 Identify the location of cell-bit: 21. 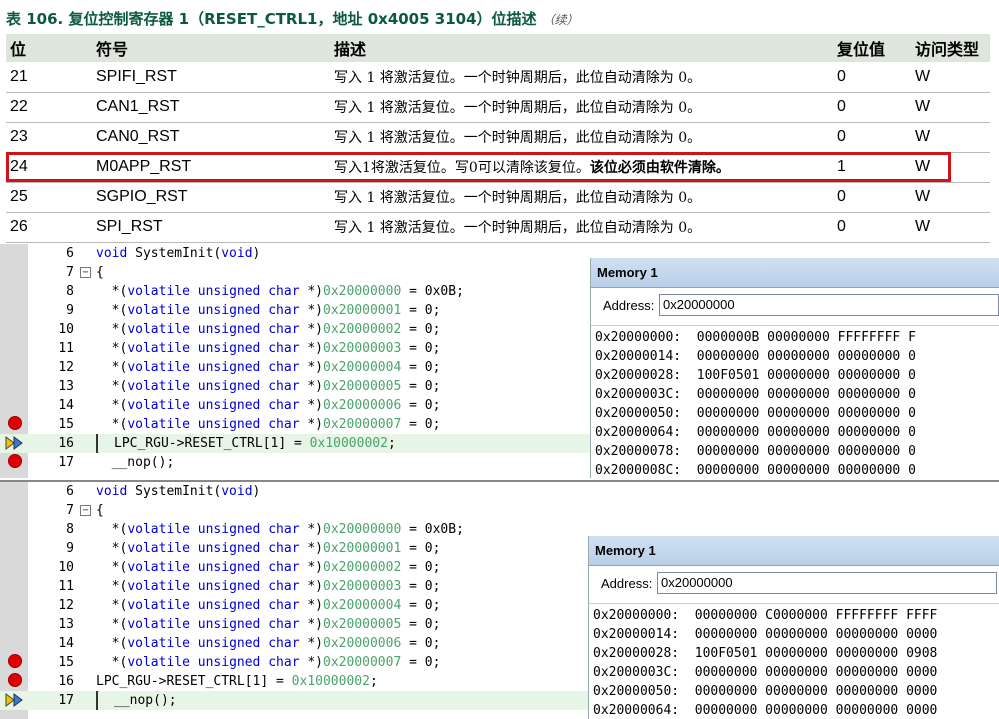
(49, 77).